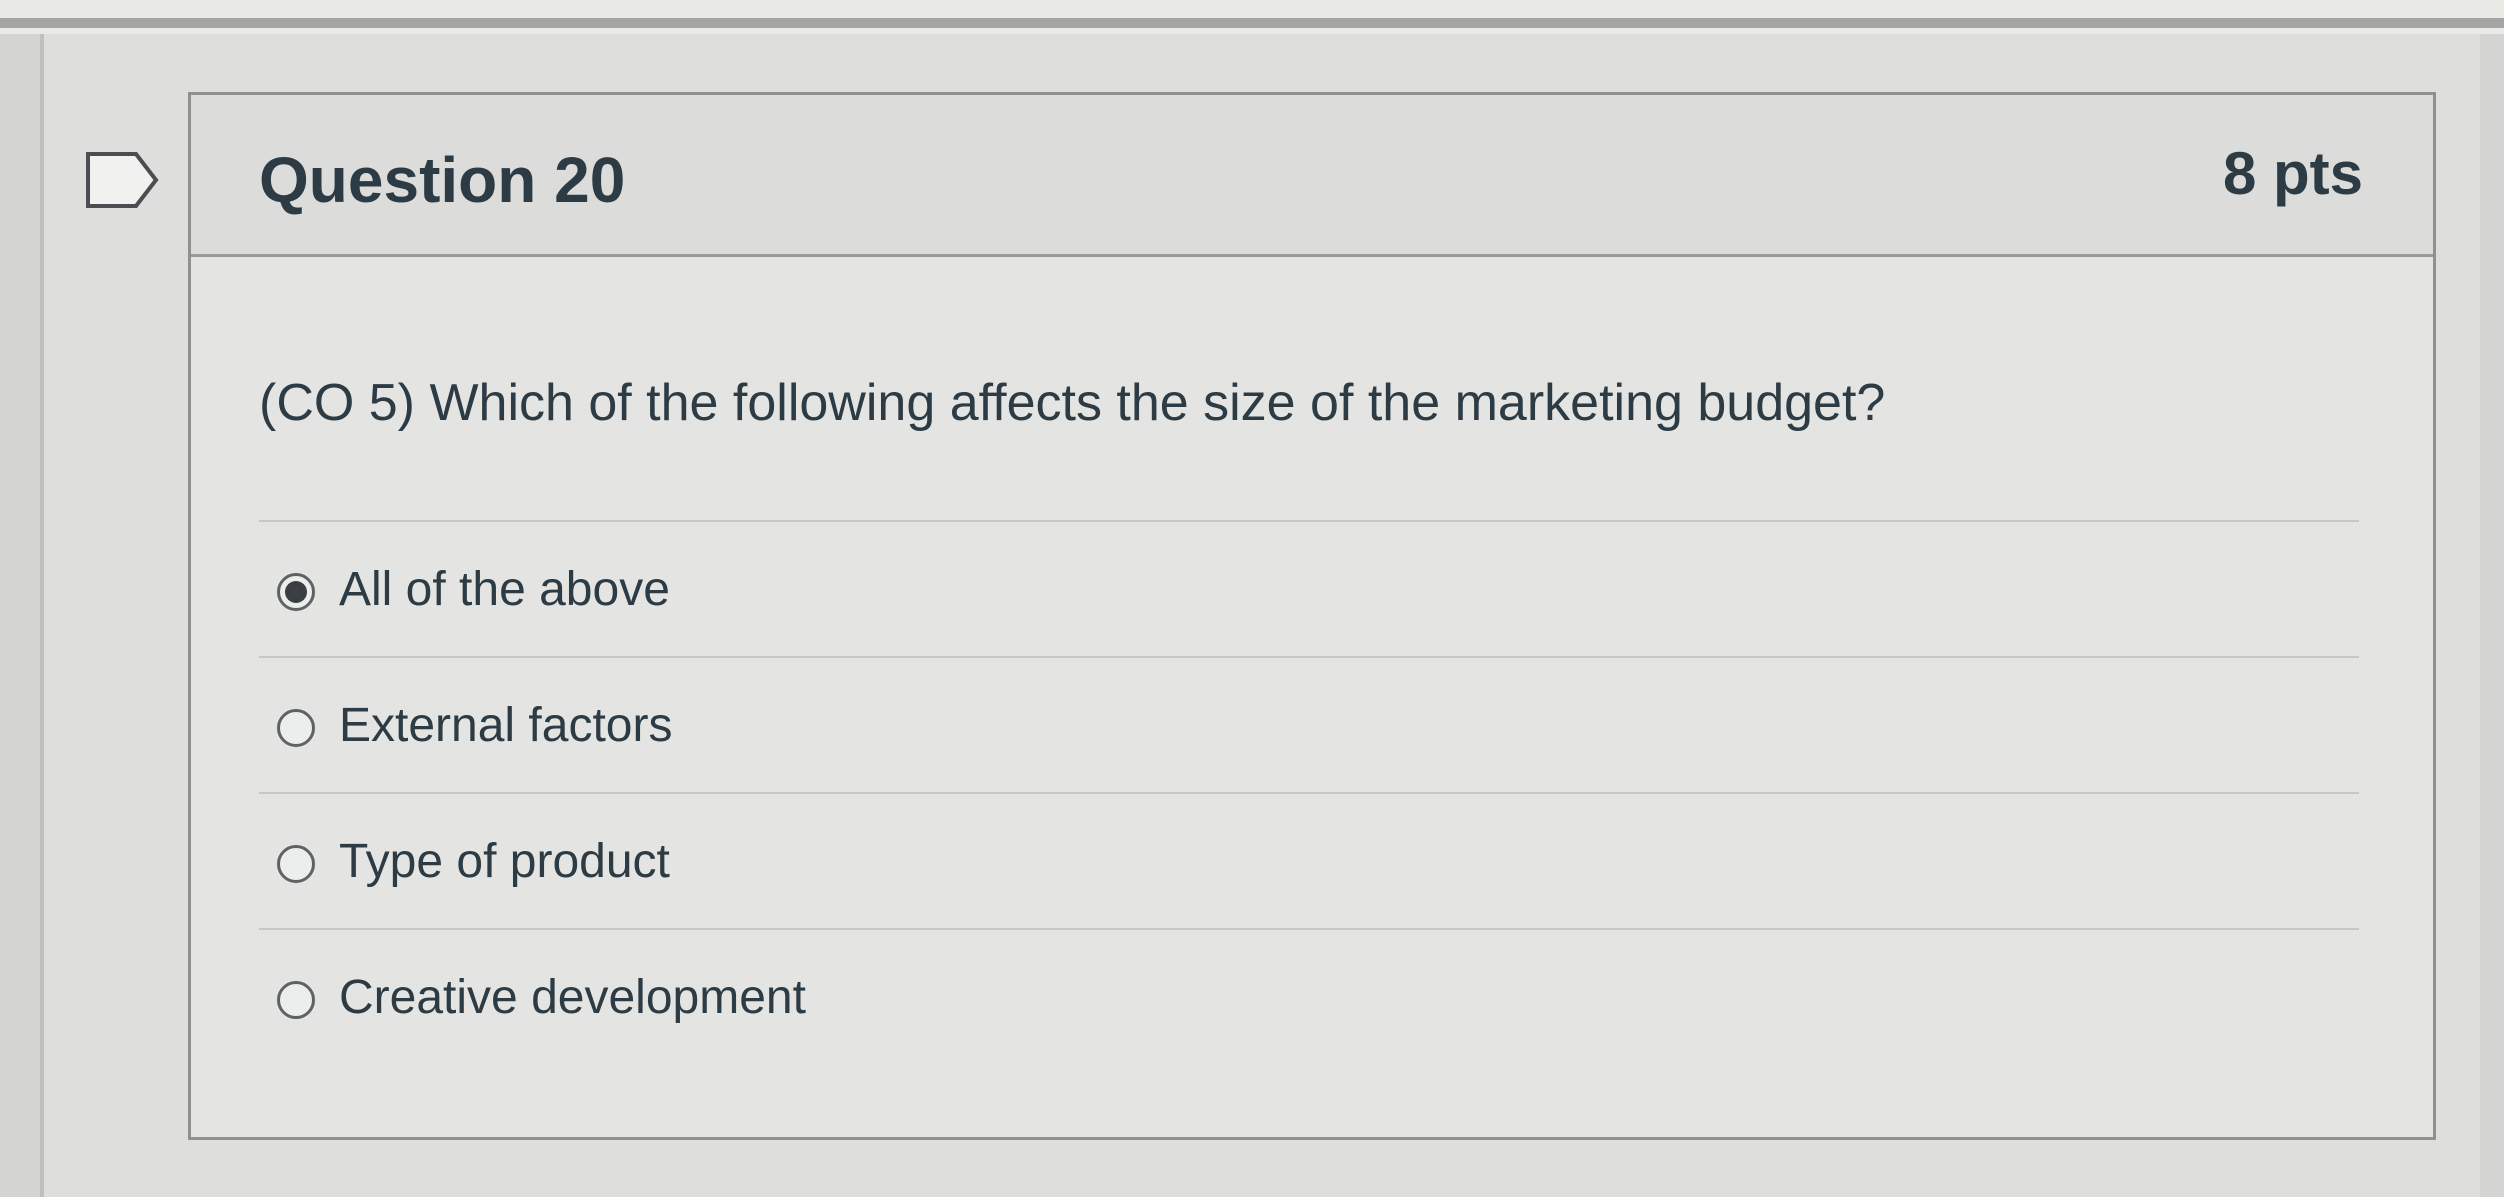 The height and width of the screenshot is (1197, 2504). What do you see at coordinates (2292, 173) in the screenshot?
I see `question-points: 8 pts` at bounding box center [2292, 173].